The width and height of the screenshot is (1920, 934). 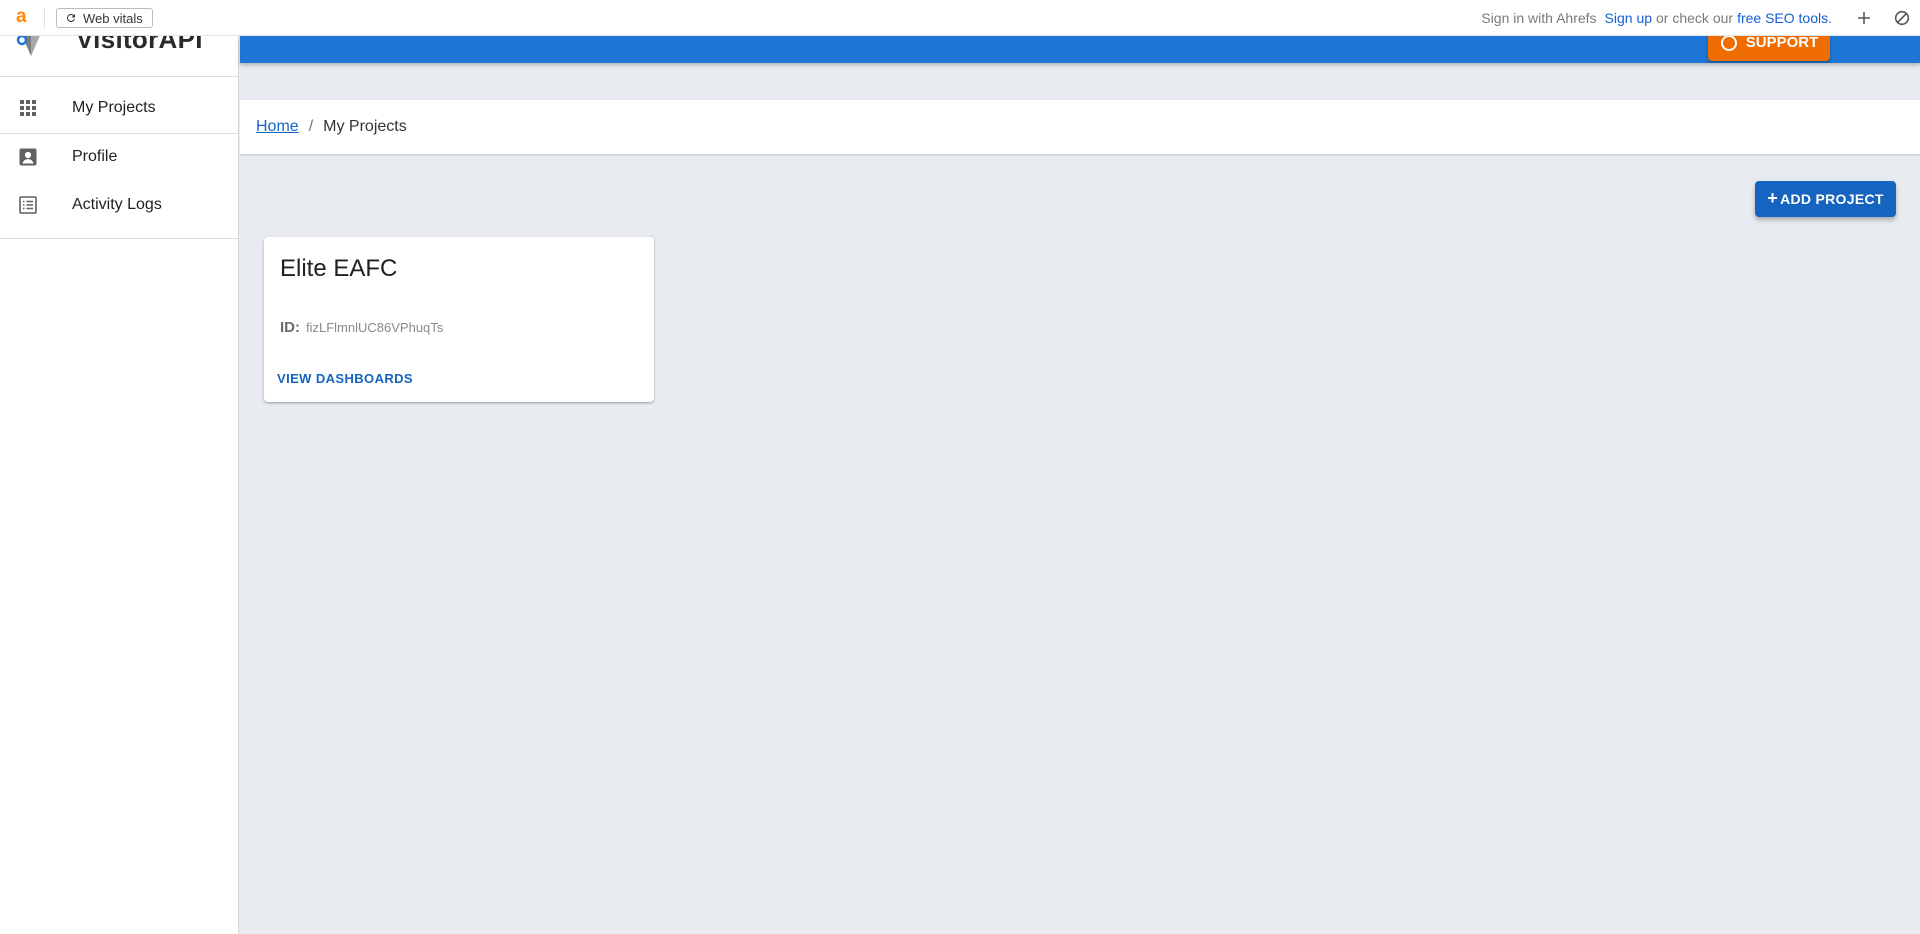 What do you see at coordinates (1628, 18) in the screenshot?
I see `sign-up-link: Sign up` at bounding box center [1628, 18].